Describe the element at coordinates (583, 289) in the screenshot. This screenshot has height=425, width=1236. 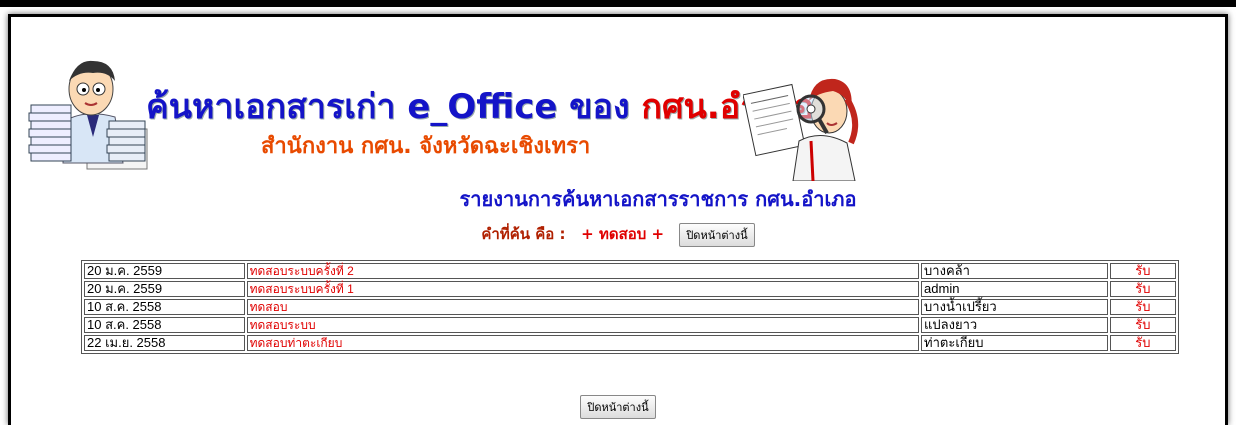
I see `subject-link: ทดสอบระบบครั้งที่ 1` at that location.